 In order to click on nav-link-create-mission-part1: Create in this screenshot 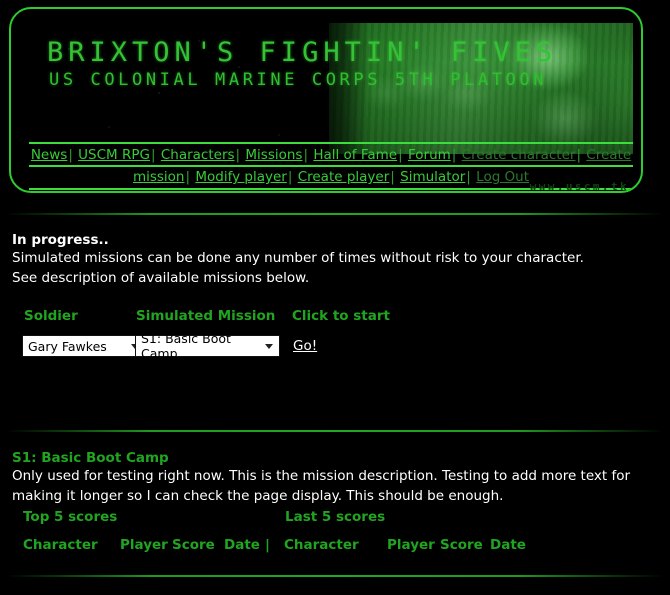, I will do `click(608, 155)`.